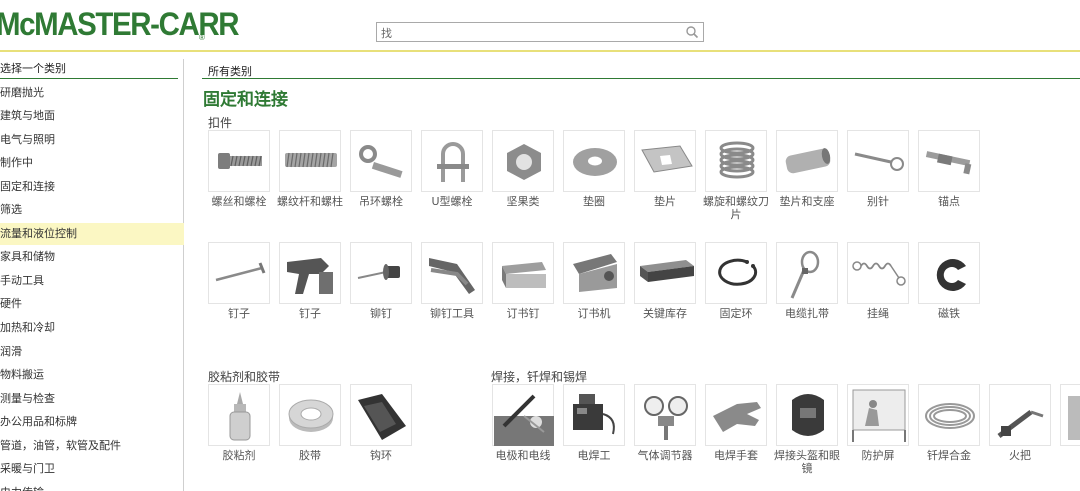 The image size is (1080, 491). What do you see at coordinates (230, 71) in the screenshot?
I see `breadcrumb: 所有类别` at bounding box center [230, 71].